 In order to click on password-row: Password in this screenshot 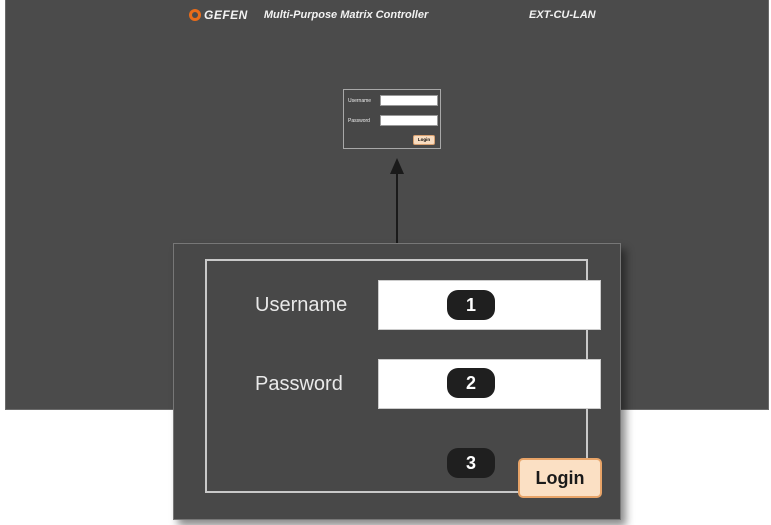, I will do `click(393, 120)`.